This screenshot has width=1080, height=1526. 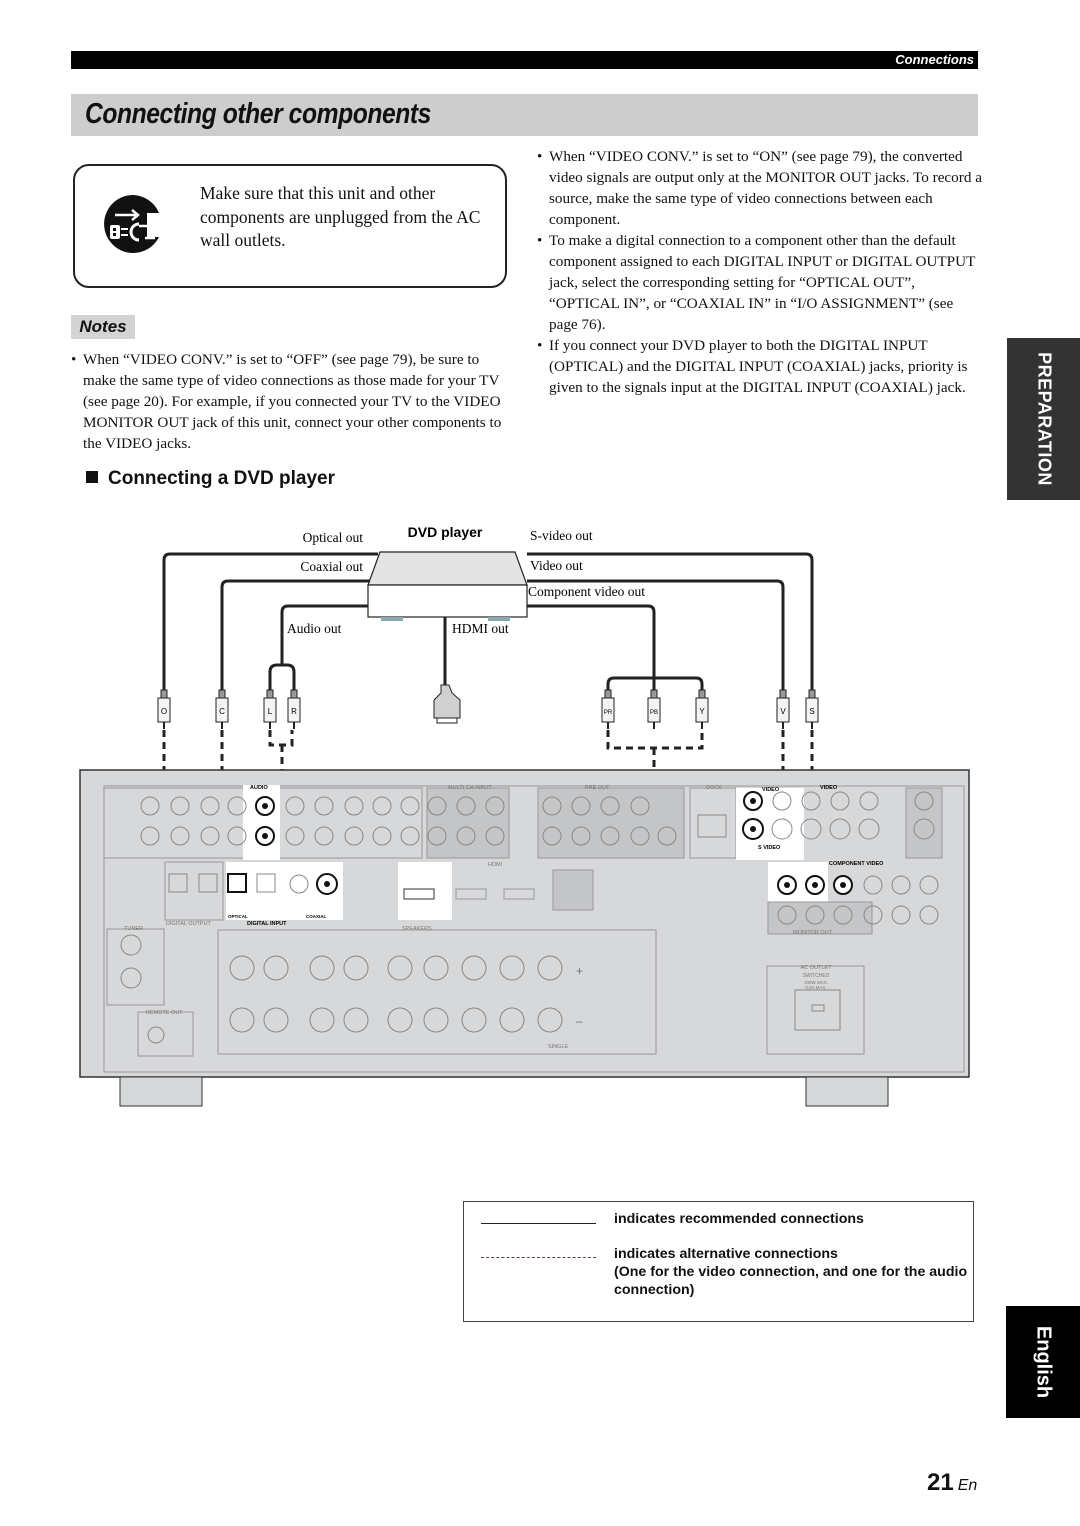 I want to click on remote-out-label: REMOTE OUT, so click(x=164, y=1013).